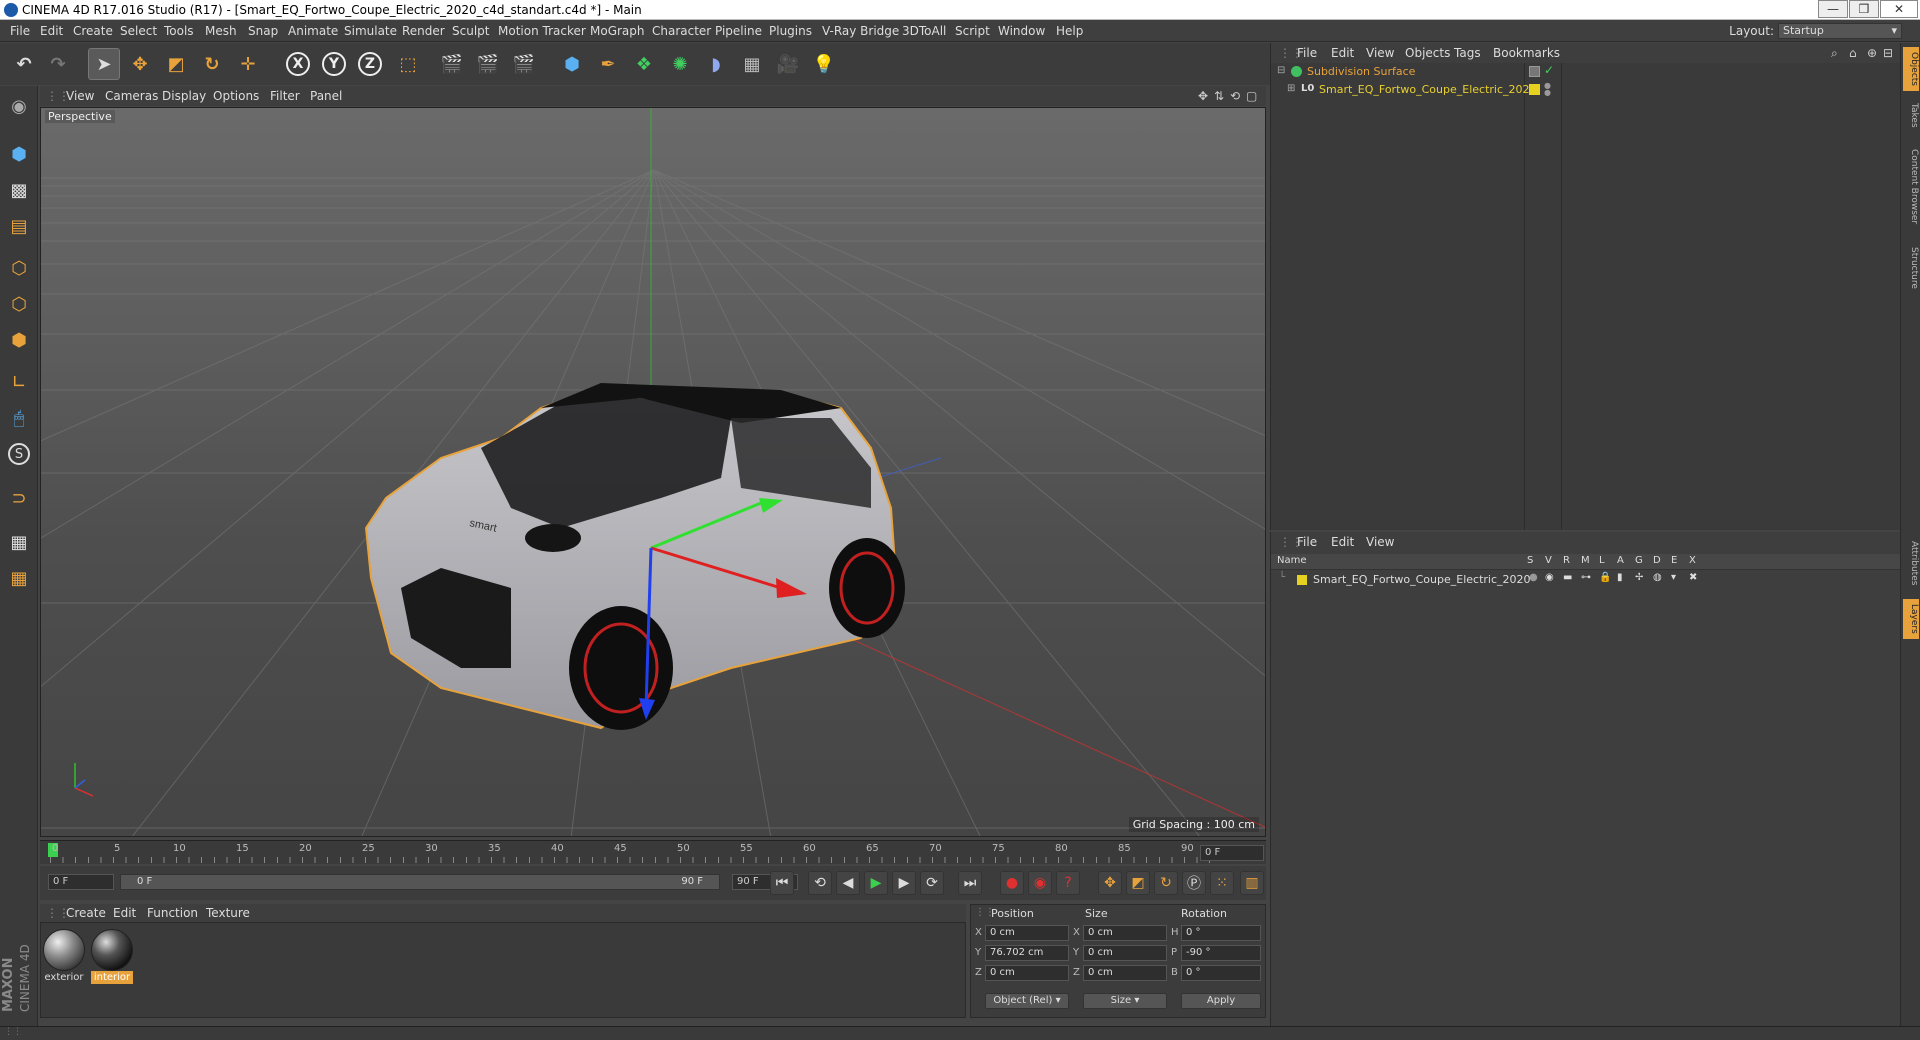  What do you see at coordinates (681, 31) in the screenshot?
I see `menu-character: Character` at bounding box center [681, 31].